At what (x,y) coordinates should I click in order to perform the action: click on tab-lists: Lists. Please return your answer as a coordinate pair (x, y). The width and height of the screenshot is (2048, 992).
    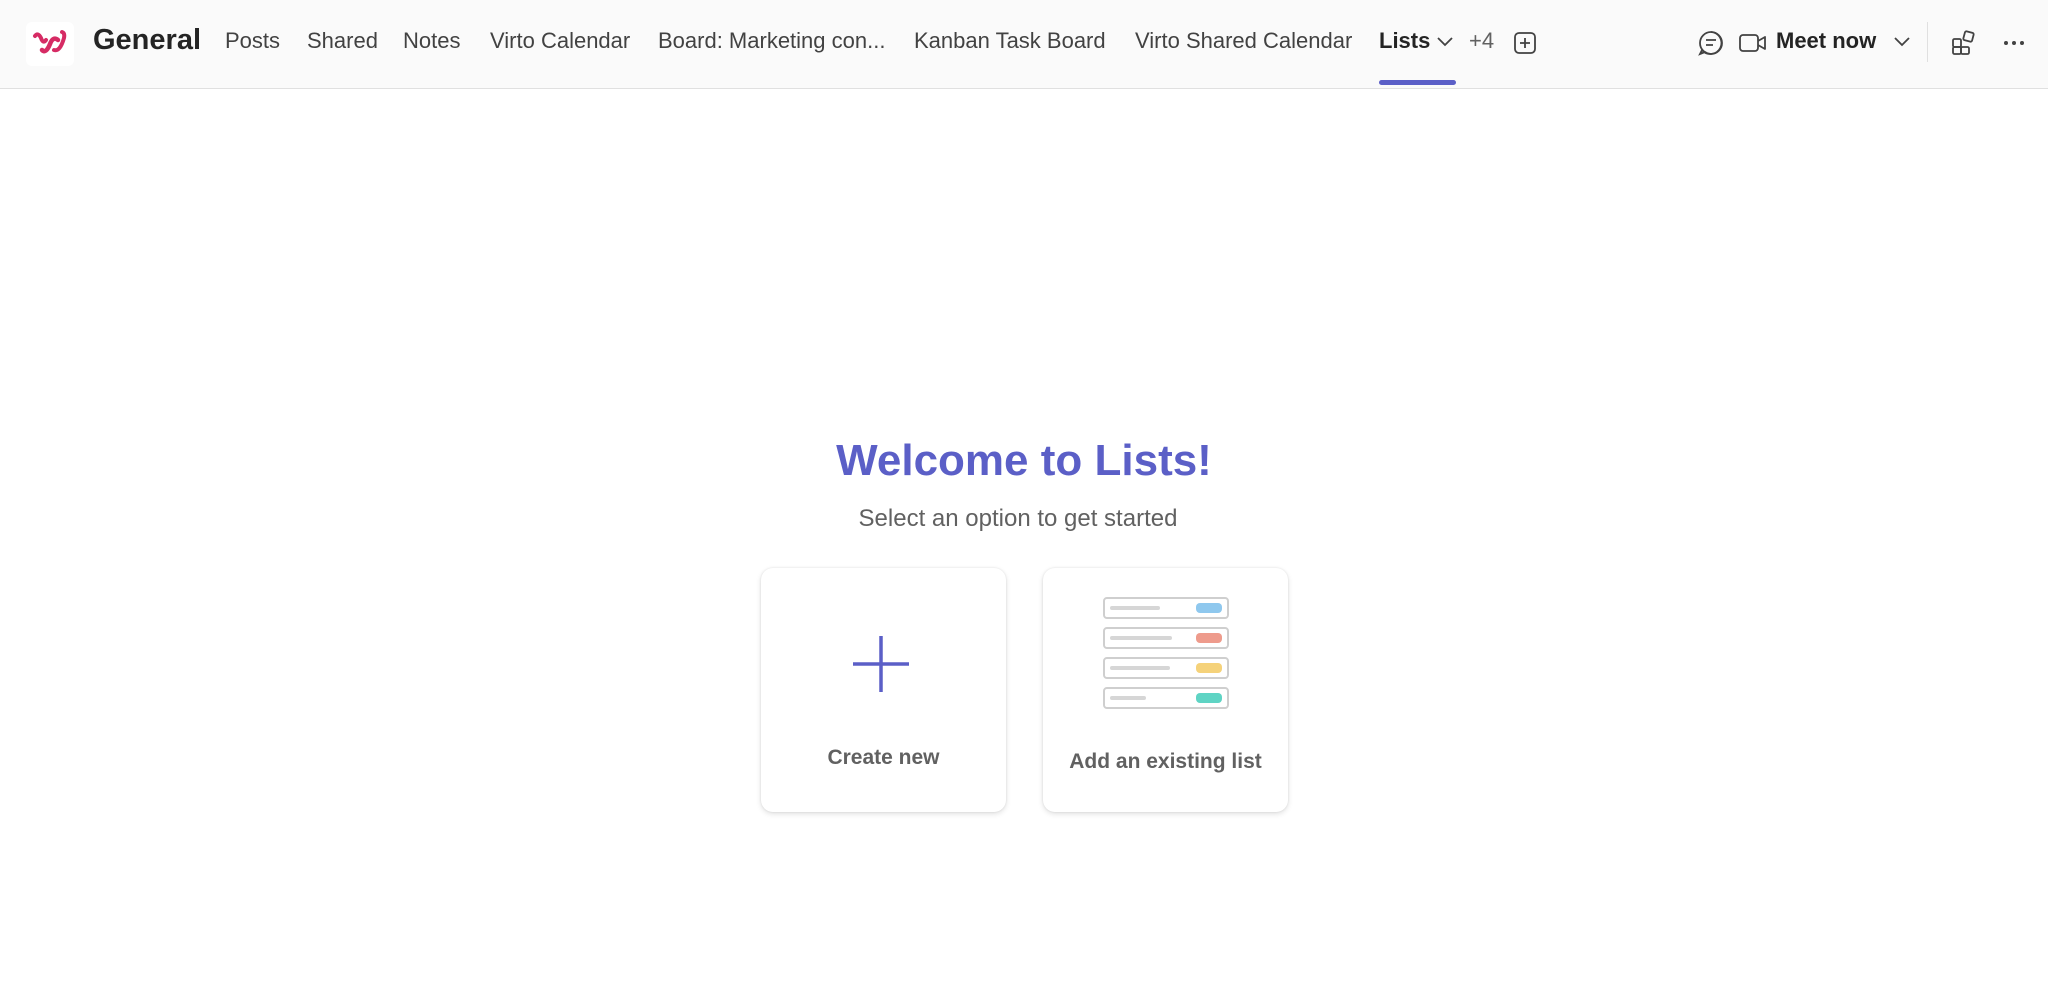
    Looking at the image, I should click on (1404, 41).